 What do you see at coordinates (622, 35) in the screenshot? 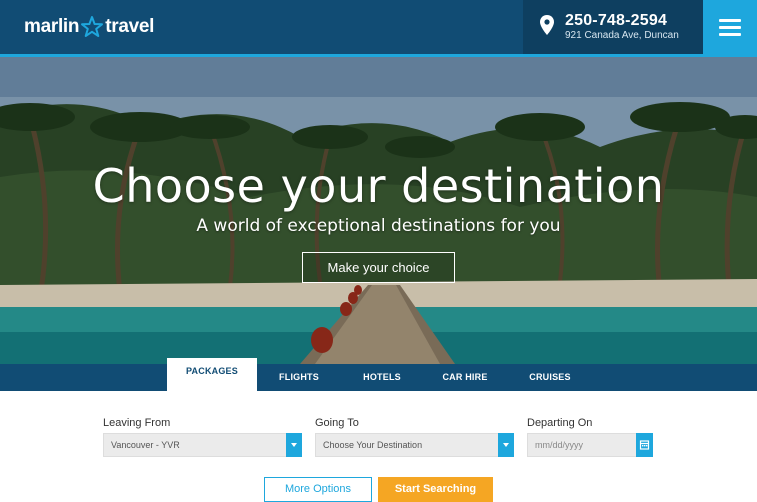
I see `address-text: 921 Canada Ave, Duncan` at bounding box center [622, 35].